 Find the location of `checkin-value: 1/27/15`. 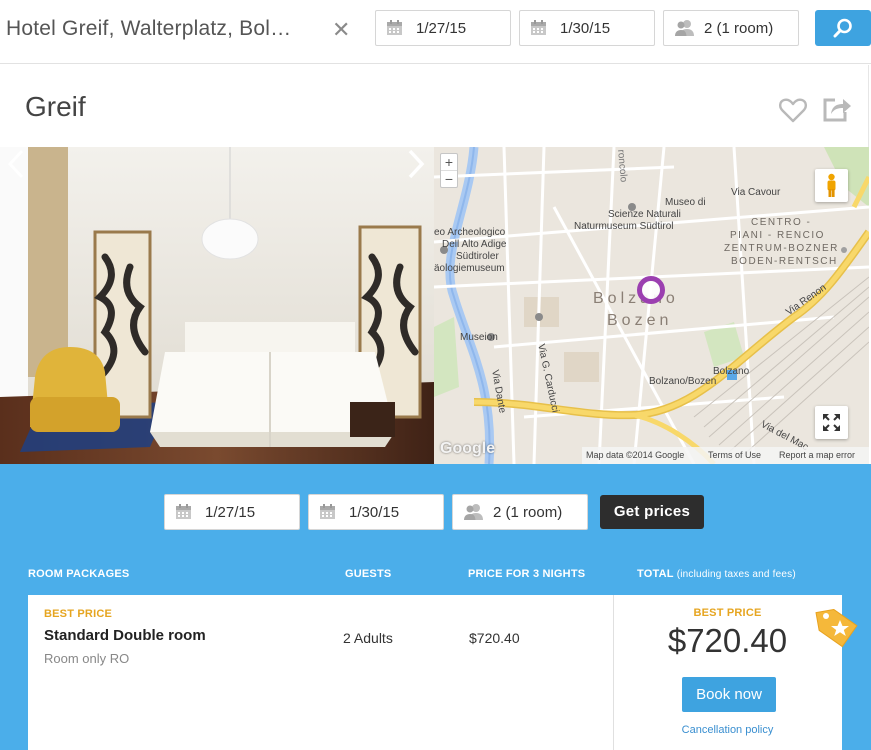

checkin-value: 1/27/15 is located at coordinates (441, 28).